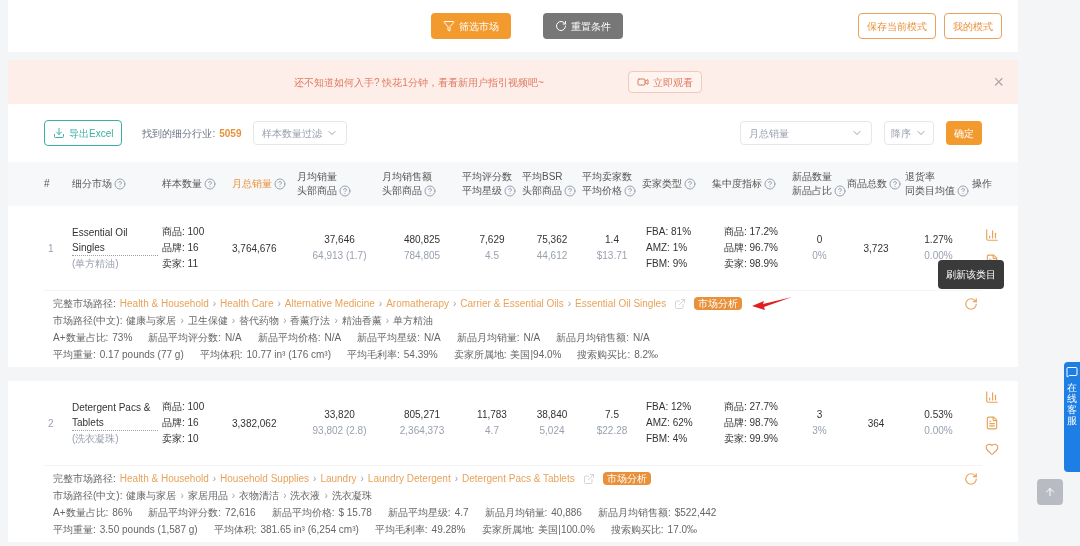  Describe the element at coordinates (667, 264) in the screenshot. I see `seller-type: FBM: 9%` at that location.